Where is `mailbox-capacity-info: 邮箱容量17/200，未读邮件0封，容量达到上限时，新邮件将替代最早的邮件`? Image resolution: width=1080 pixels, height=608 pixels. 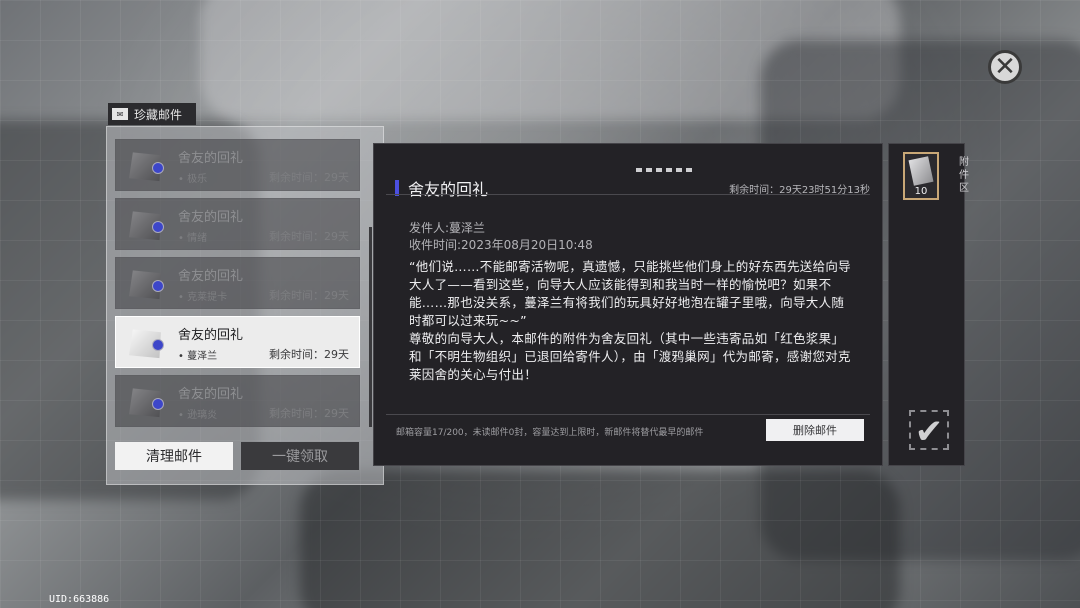 mailbox-capacity-info: 邮箱容量17/200，未读邮件0封，容量达到上限时，新邮件将替代最早的邮件 is located at coordinates (550, 433).